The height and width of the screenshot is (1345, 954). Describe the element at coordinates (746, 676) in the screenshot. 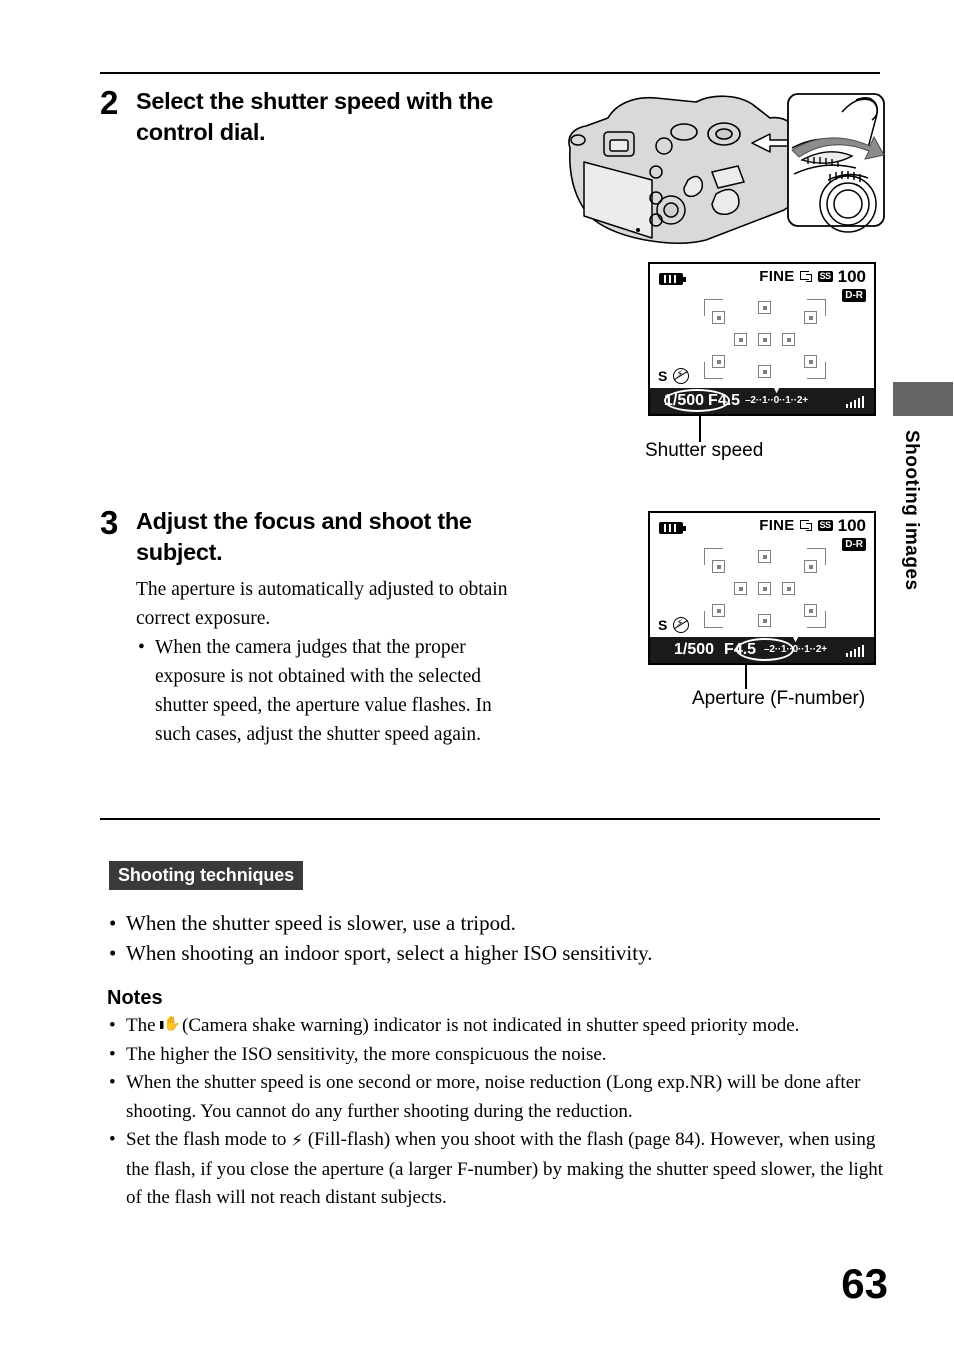

I see `aperture-leader-line` at that location.